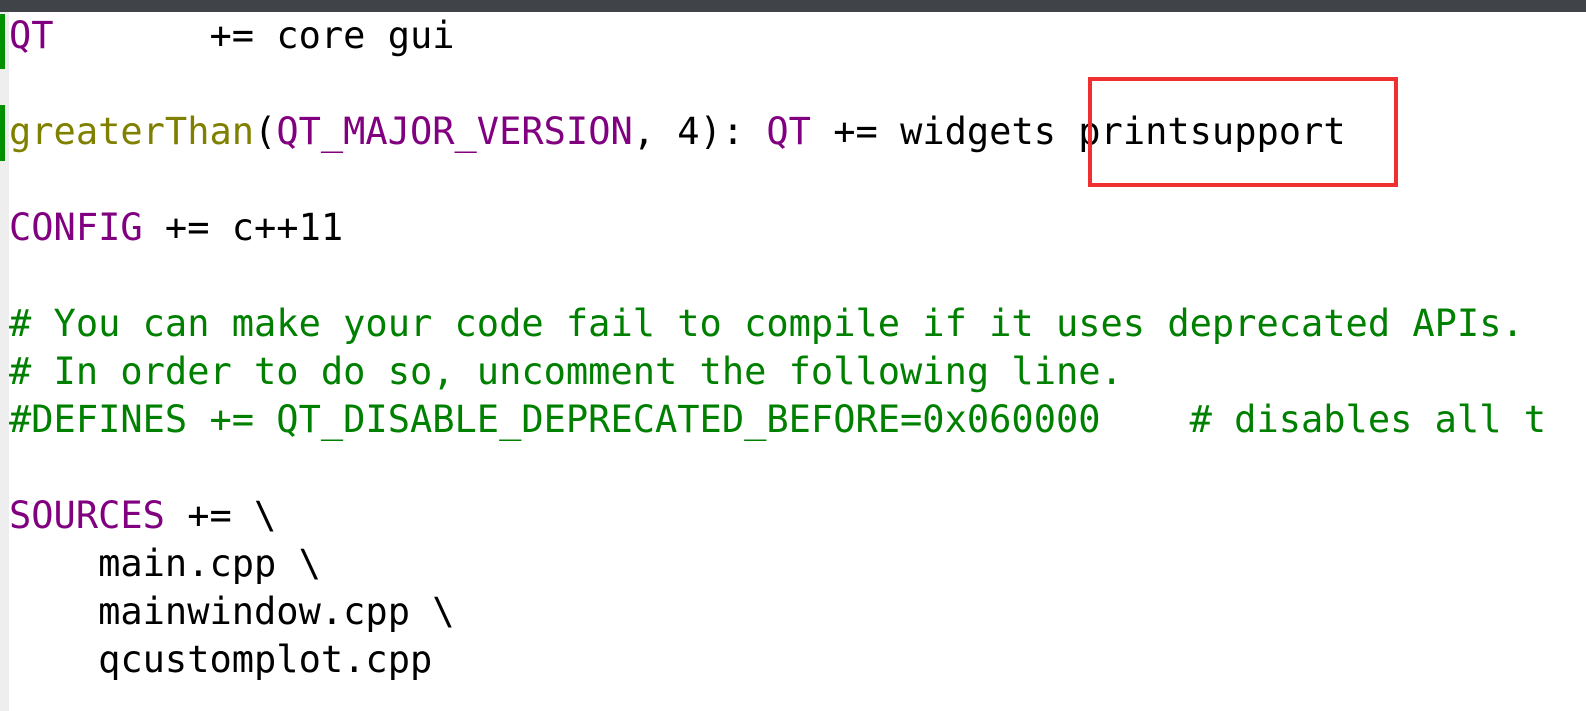 This screenshot has height=711, width=1586. I want to click on editor-gutter, so click(4, 361).